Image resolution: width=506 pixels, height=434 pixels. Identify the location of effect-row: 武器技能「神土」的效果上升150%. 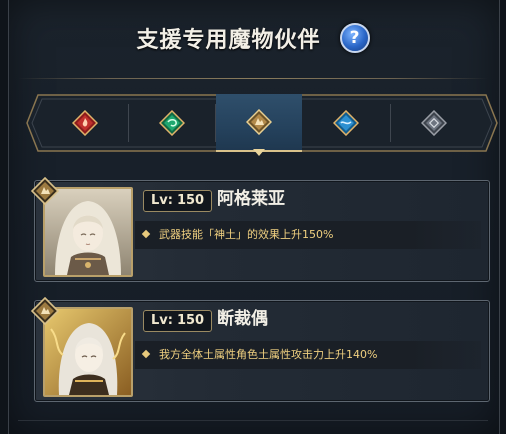
(308, 235).